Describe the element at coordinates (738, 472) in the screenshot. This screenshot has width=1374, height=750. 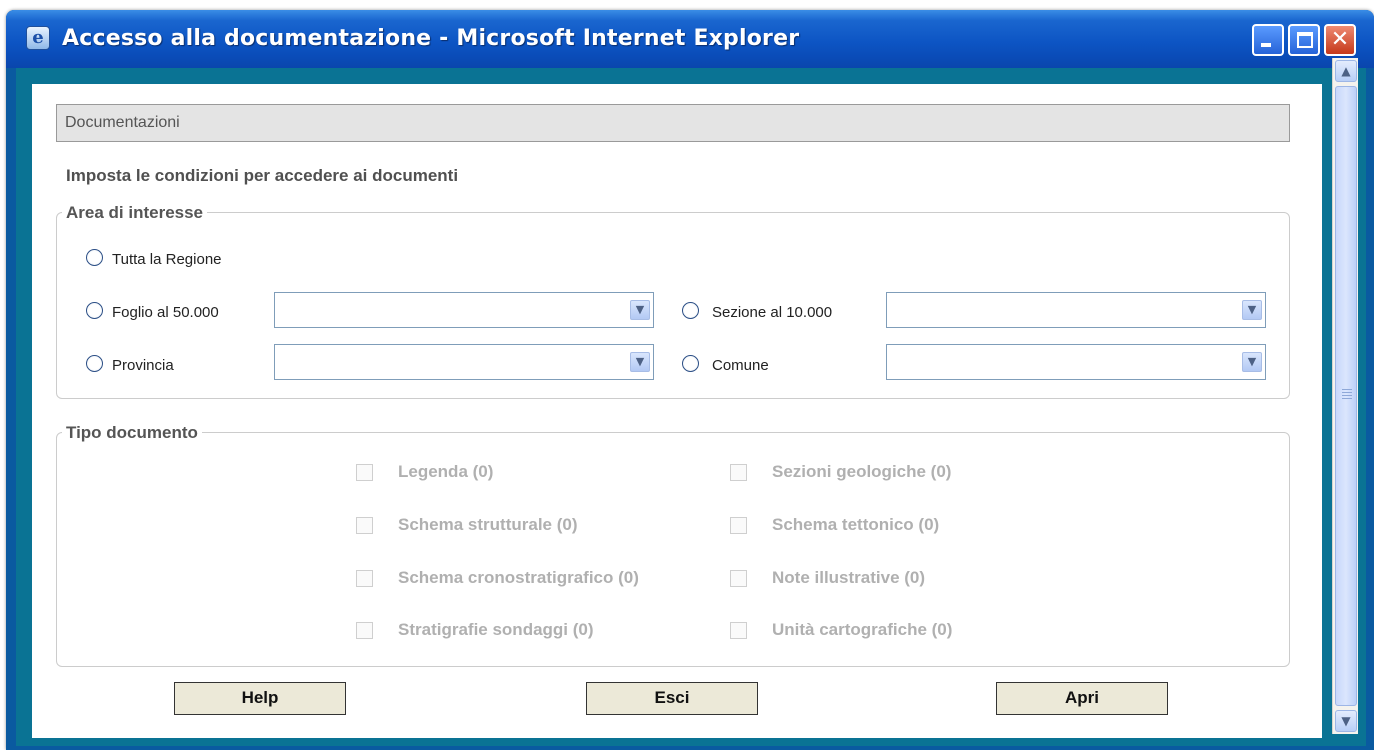
I see `checkbox-sezioni-geologiche` at that location.